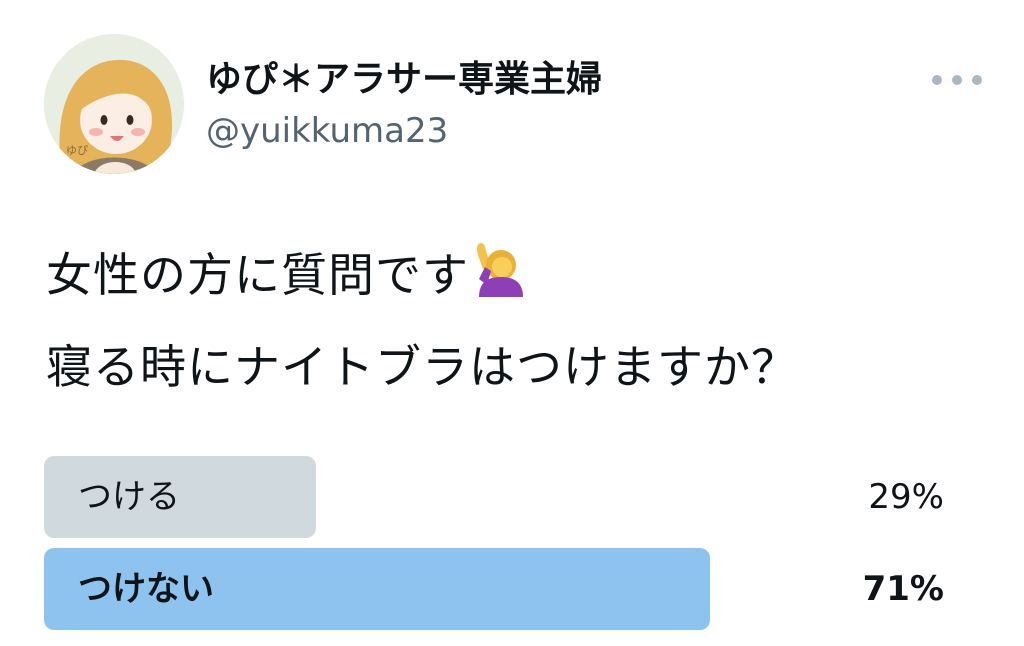  Describe the element at coordinates (903, 589) in the screenshot. I see `poll-option-percent: 71%` at that location.